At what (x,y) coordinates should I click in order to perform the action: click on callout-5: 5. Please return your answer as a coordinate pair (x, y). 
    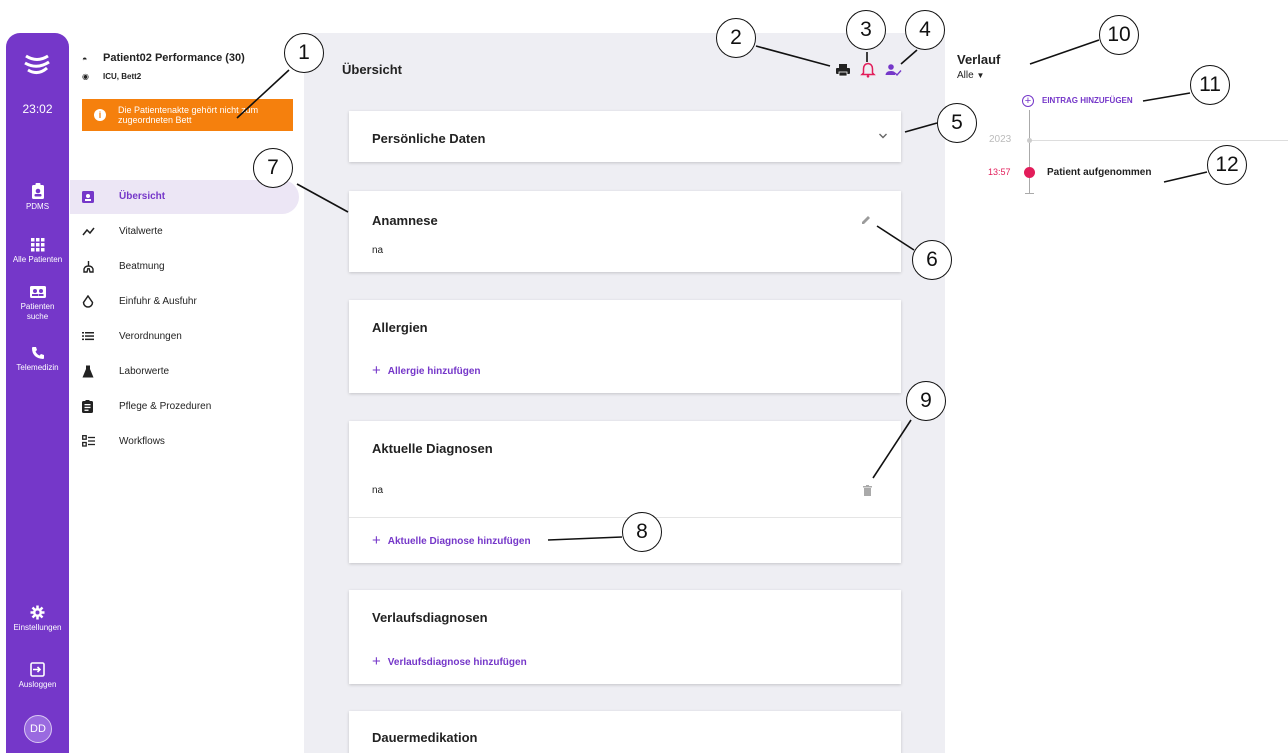
    Looking at the image, I should click on (957, 123).